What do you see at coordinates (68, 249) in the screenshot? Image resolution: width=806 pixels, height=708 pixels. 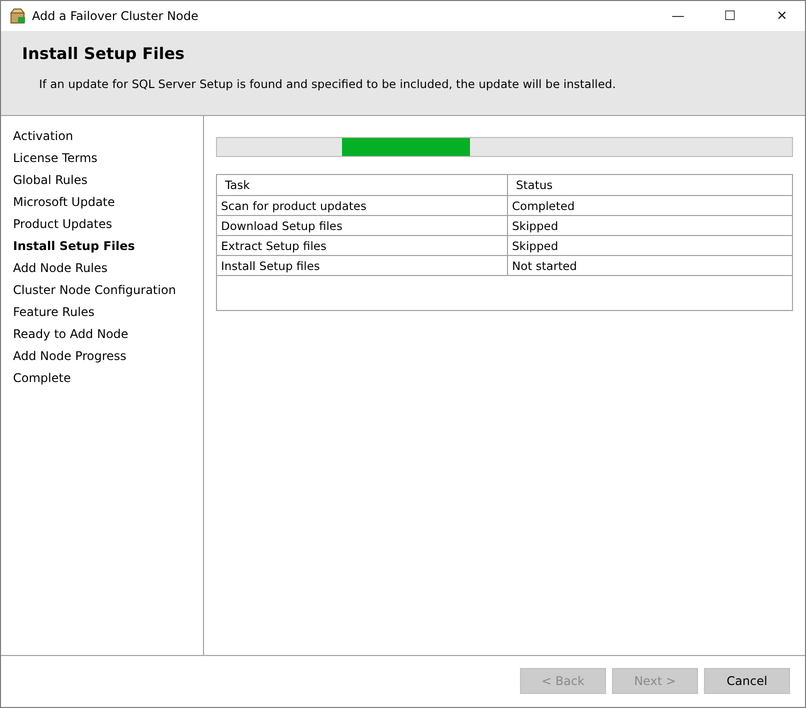 I see `sidebar-item: Install Setup Files` at bounding box center [68, 249].